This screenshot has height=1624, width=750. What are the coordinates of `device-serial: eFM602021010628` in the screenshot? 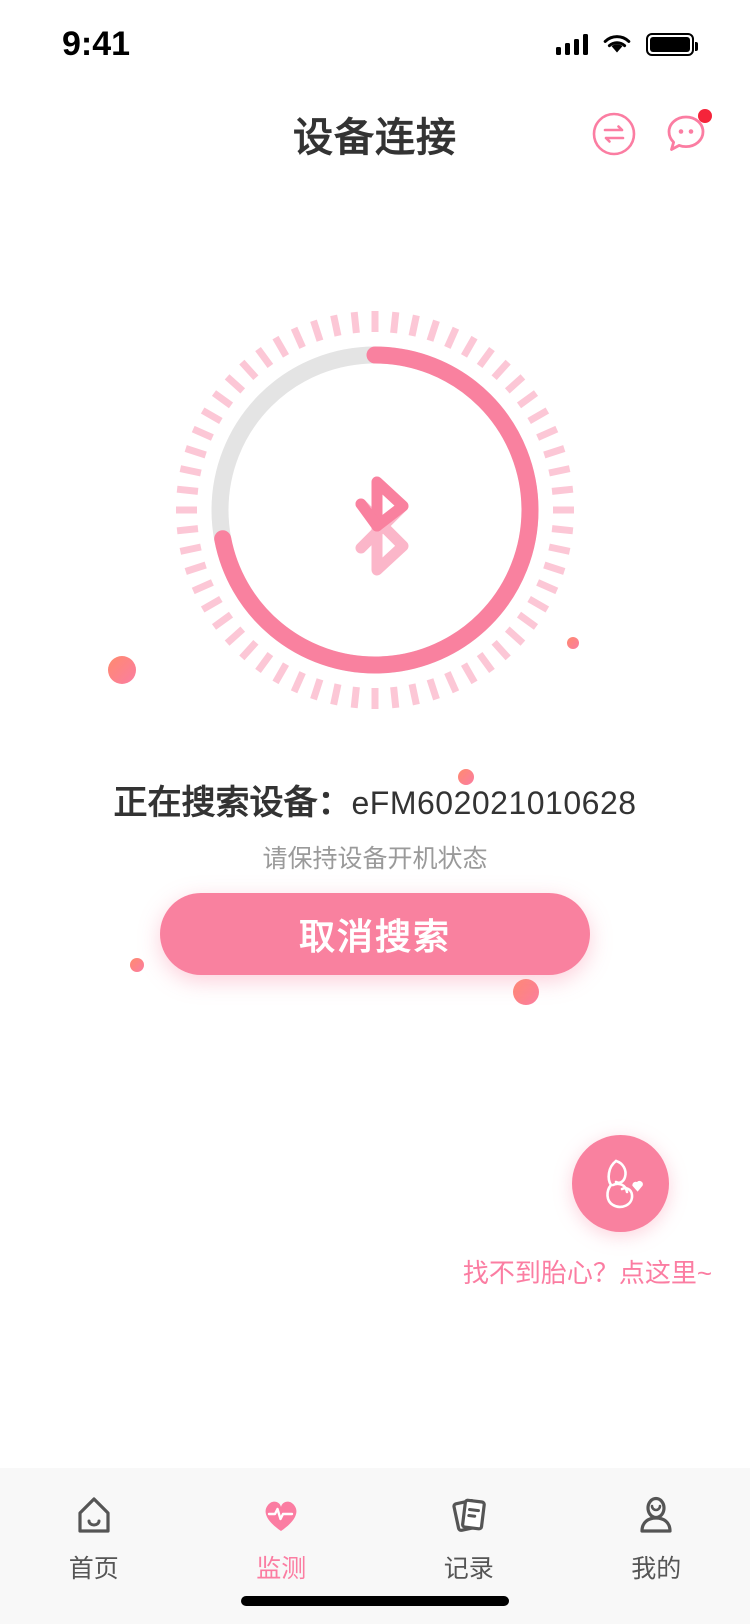 It's located at (494, 803).